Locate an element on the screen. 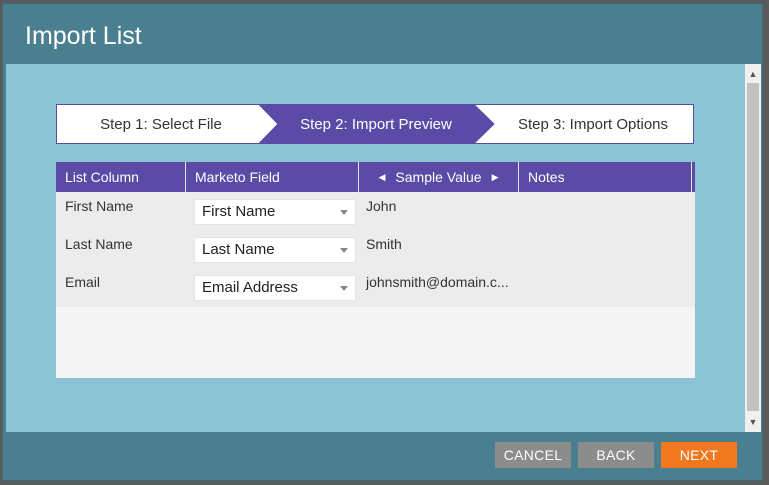 Image resolution: width=769 pixels, height=485 pixels. marketo-field-select: Last Name is located at coordinates (275, 250).